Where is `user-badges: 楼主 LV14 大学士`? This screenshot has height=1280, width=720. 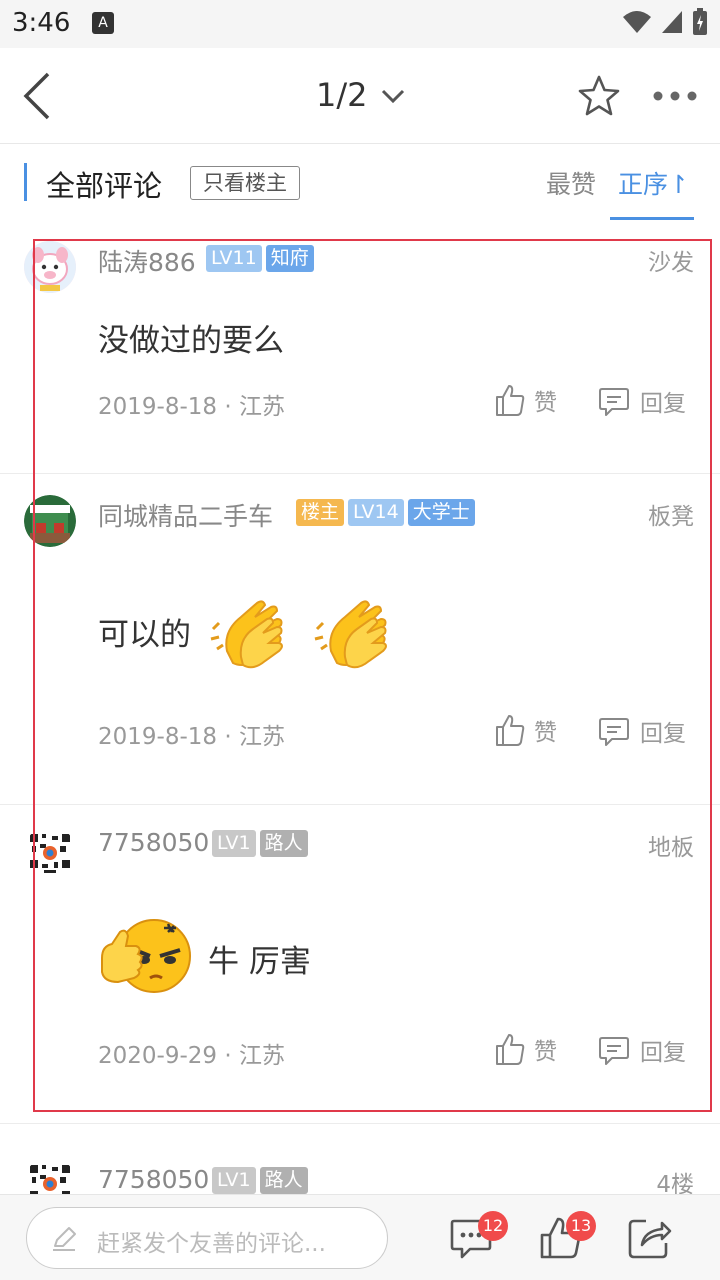
user-badges: 楼主 LV14 大学士 is located at coordinates (385, 512).